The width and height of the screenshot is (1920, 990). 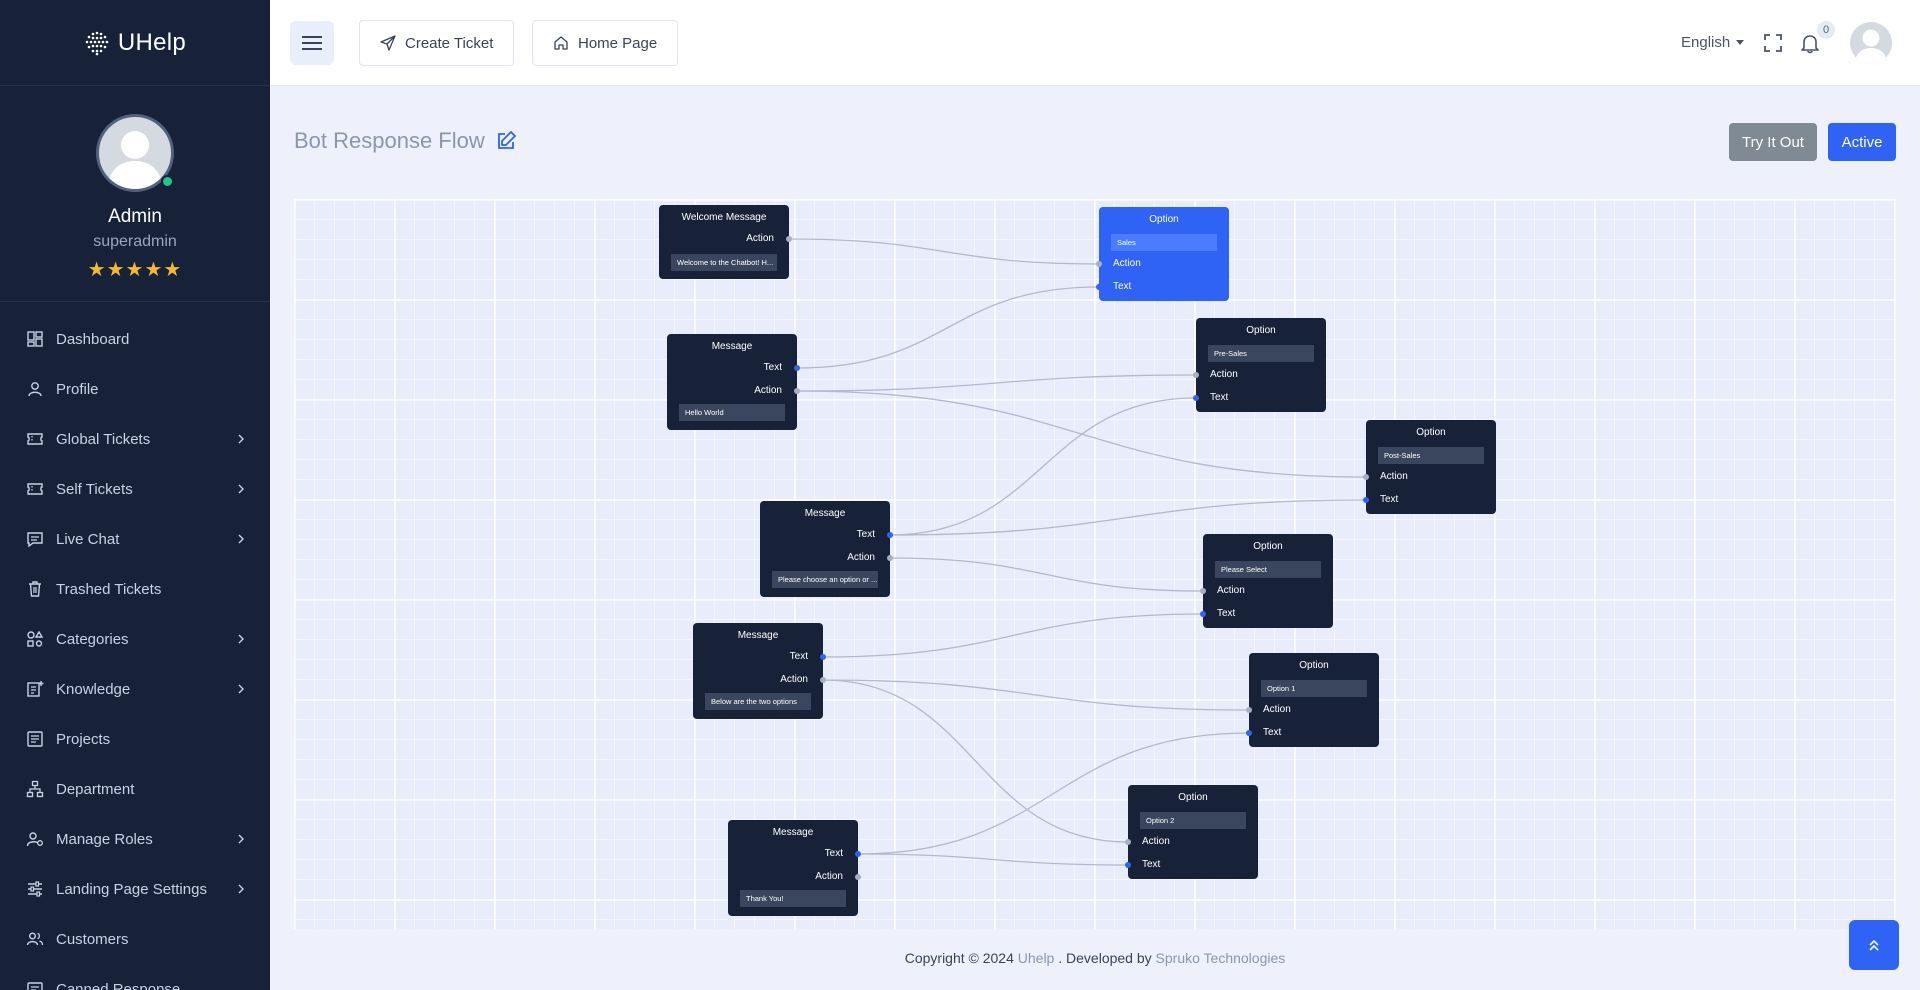 What do you see at coordinates (1046, 574) in the screenshot?
I see `connection-msg2-to-opt_select` at bounding box center [1046, 574].